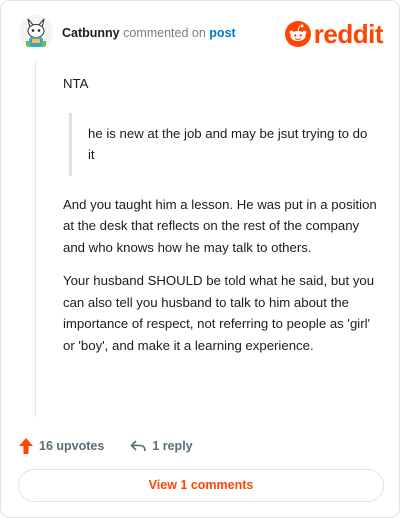 This screenshot has width=400, height=518. Describe the element at coordinates (348, 34) in the screenshot. I see `reddit-wordmark: reddit` at that location.